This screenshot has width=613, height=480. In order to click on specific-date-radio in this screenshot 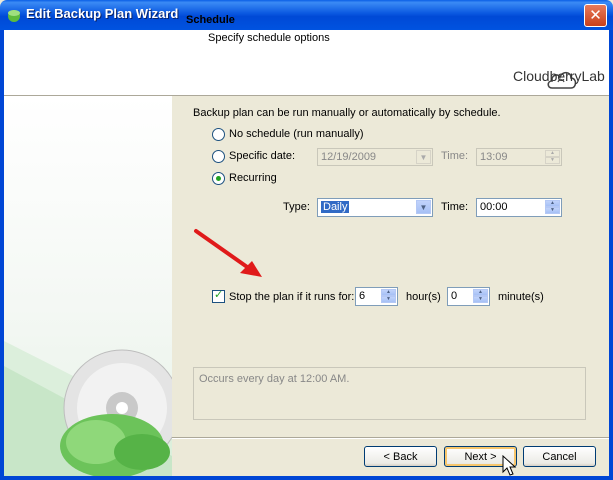, I will do `click(218, 156)`.